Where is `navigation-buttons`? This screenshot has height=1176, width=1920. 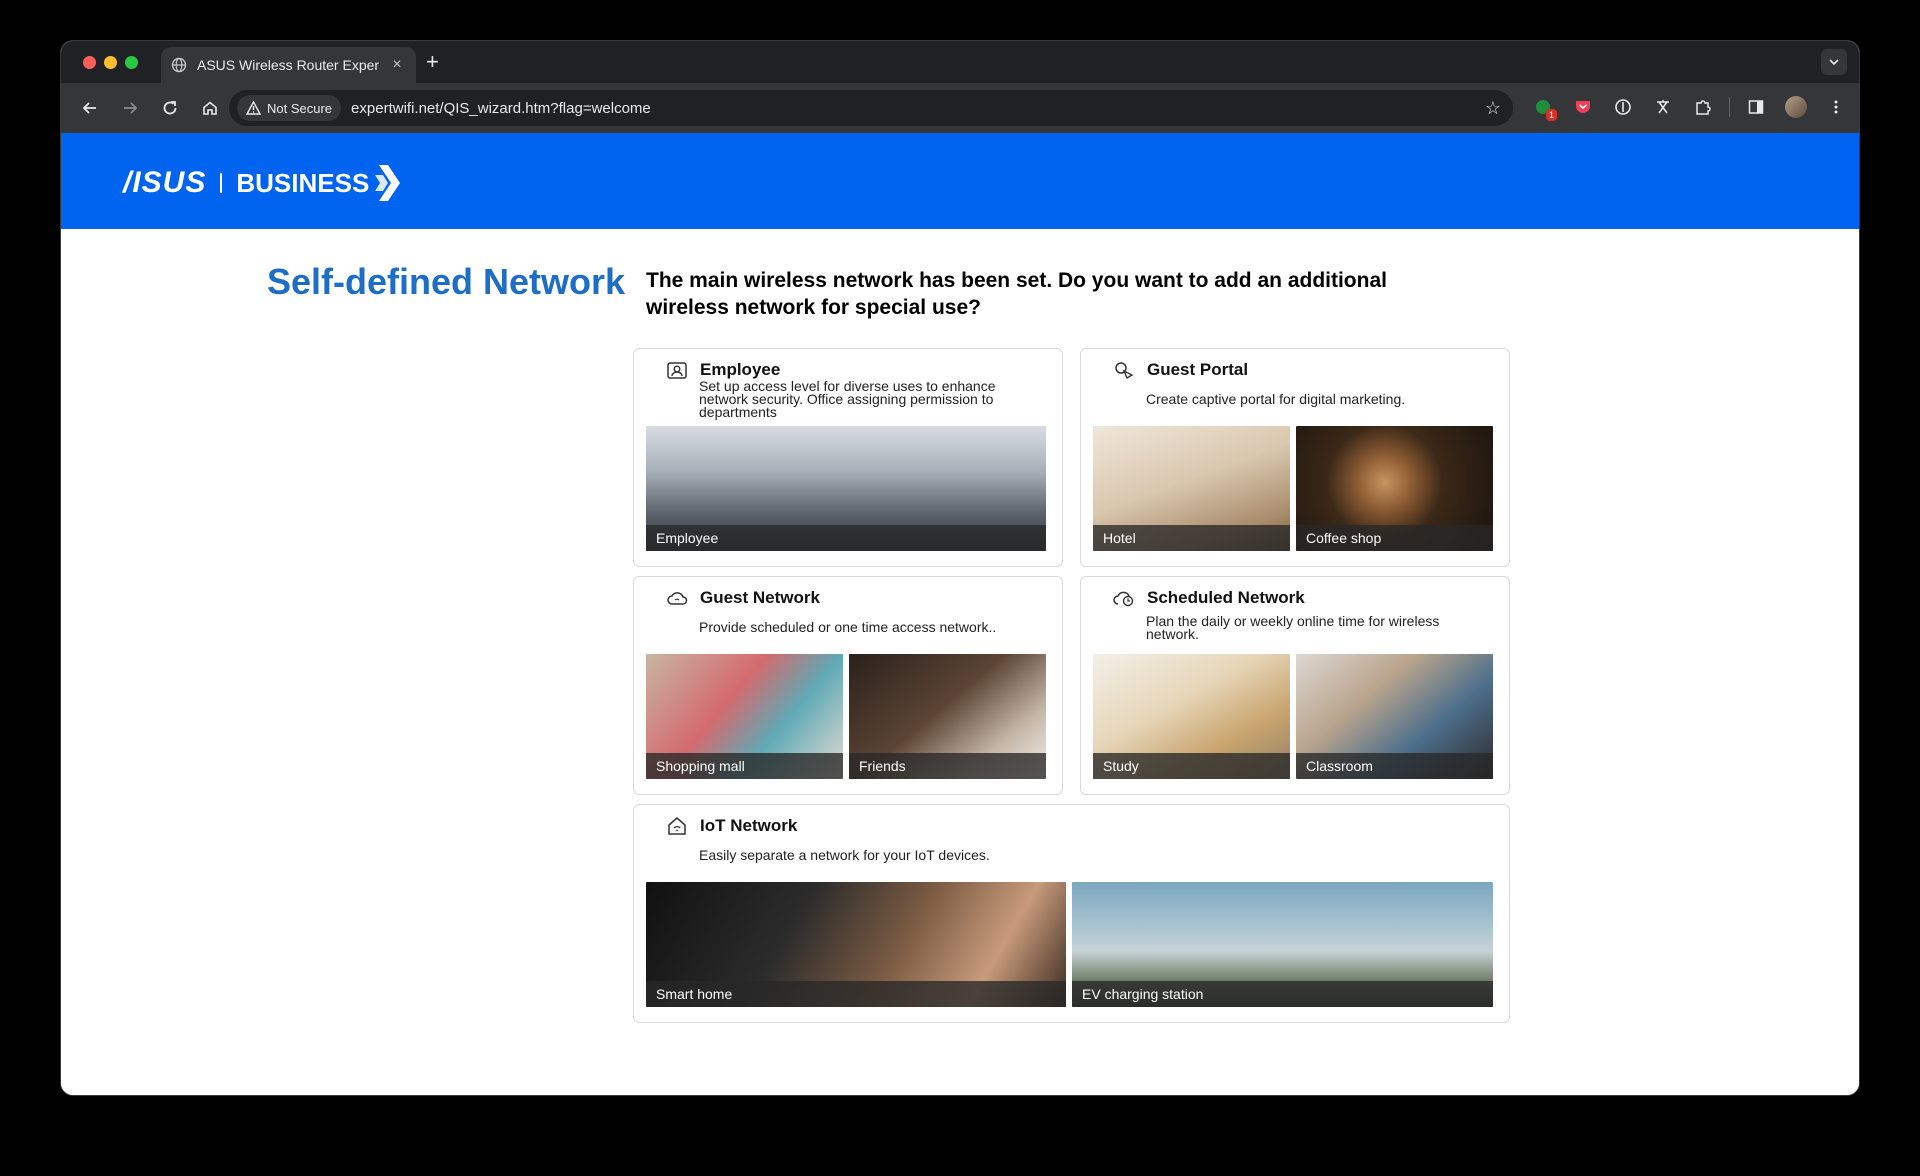
navigation-buttons is located at coordinates (150, 108).